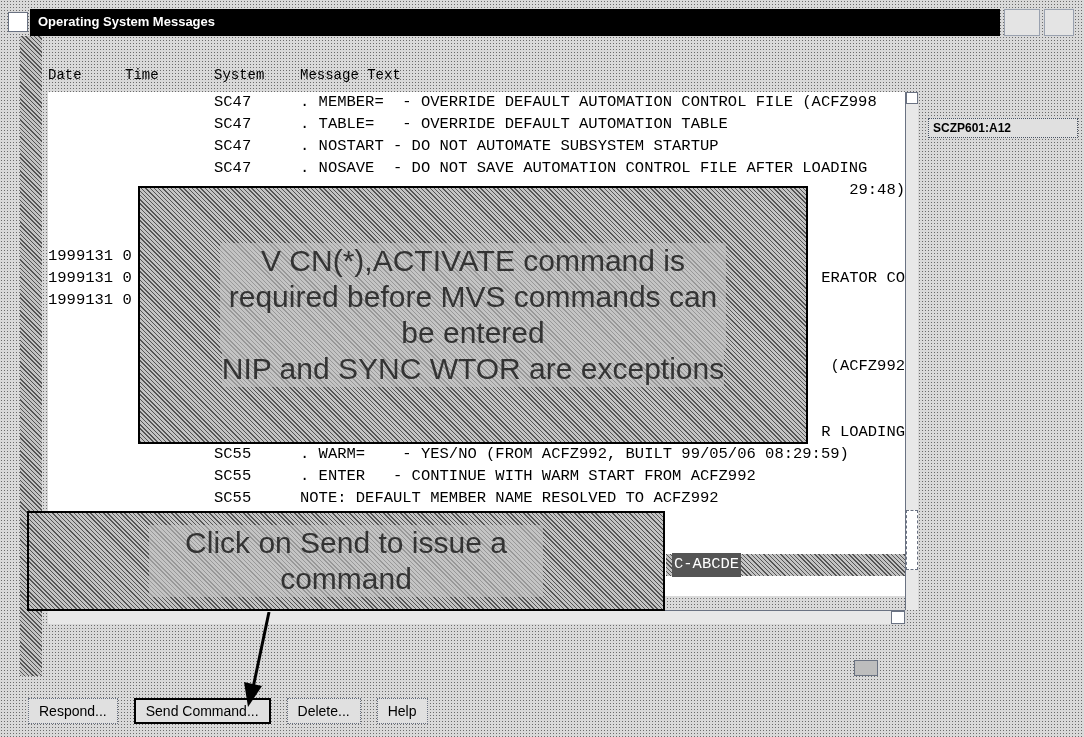  I want to click on column-header: Time, so click(142, 75).